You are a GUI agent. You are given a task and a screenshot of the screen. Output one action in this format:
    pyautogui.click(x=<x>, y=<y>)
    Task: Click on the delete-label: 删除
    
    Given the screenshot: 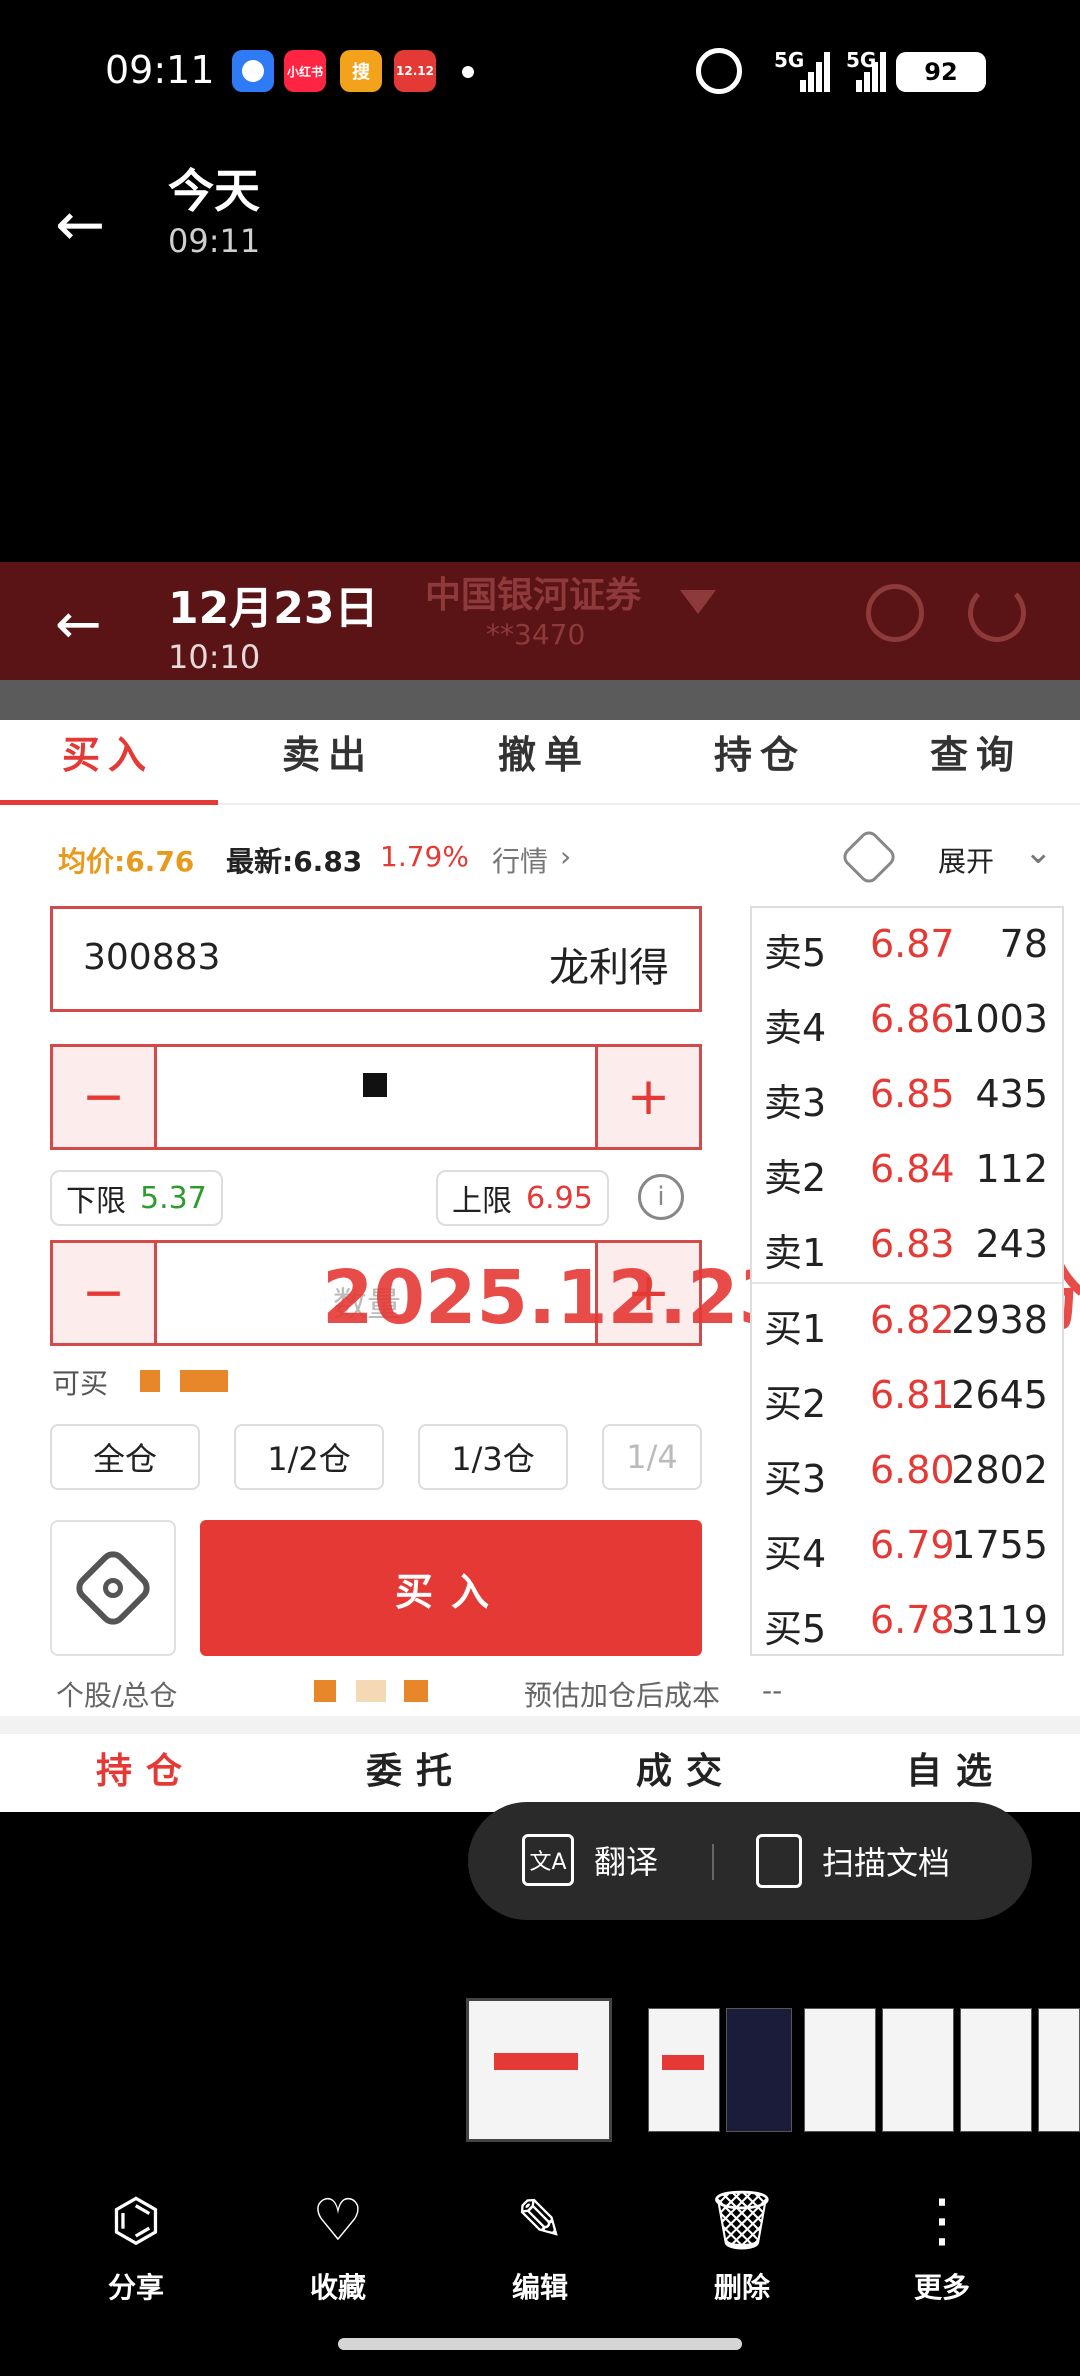 What is the action you would take?
    pyautogui.click(x=741, y=2287)
    